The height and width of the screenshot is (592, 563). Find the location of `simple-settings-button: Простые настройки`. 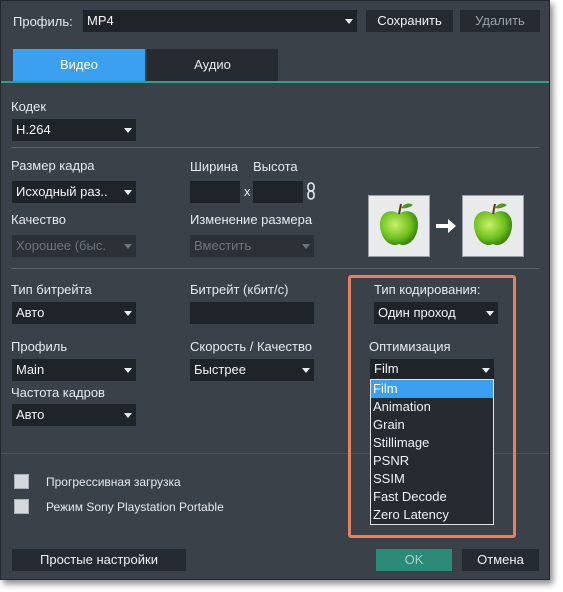

simple-settings-button: Простые настройки is located at coordinates (99, 560).